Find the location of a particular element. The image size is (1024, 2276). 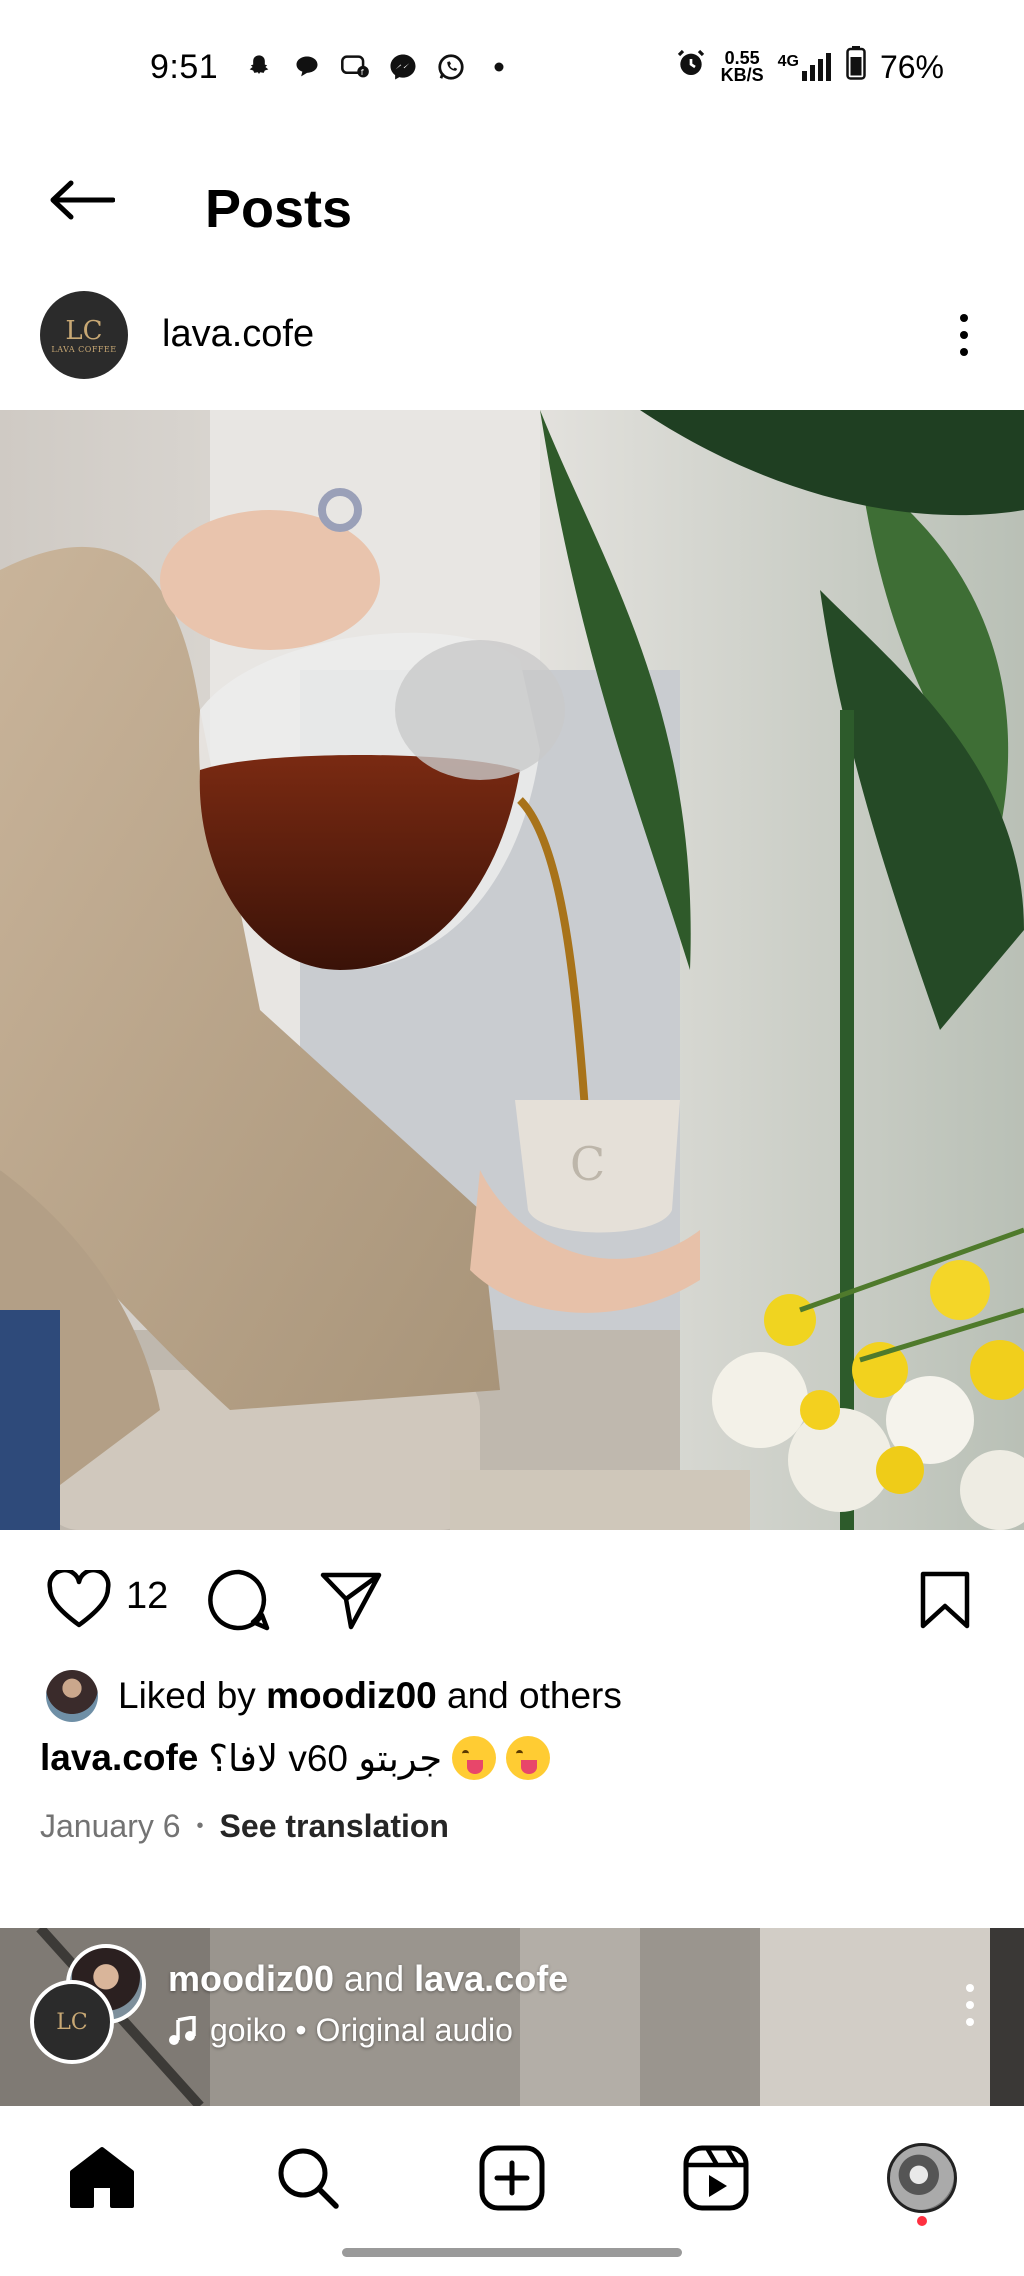

next-post-authors: moodiz00 and lava.cofe is located at coordinates (368, 1979).